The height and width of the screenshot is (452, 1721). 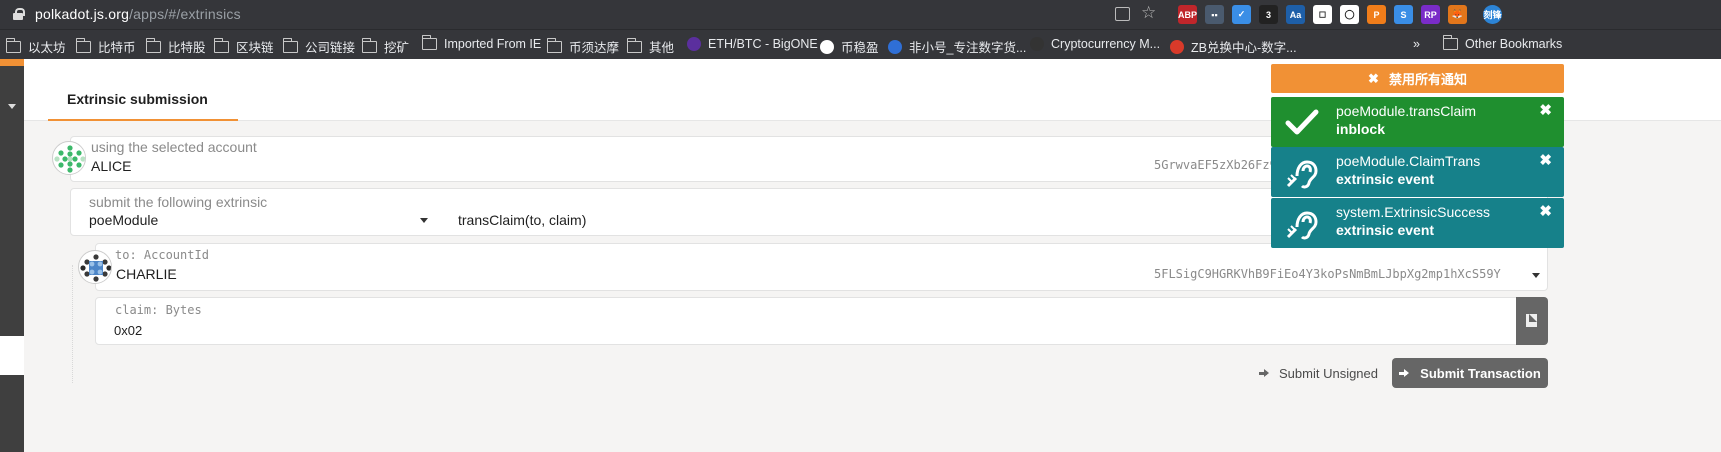 What do you see at coordinates (178, 202) in the screenshot?
I see `extrinsic-label: submit the following extrinsic` at bounding box center [178, 202].